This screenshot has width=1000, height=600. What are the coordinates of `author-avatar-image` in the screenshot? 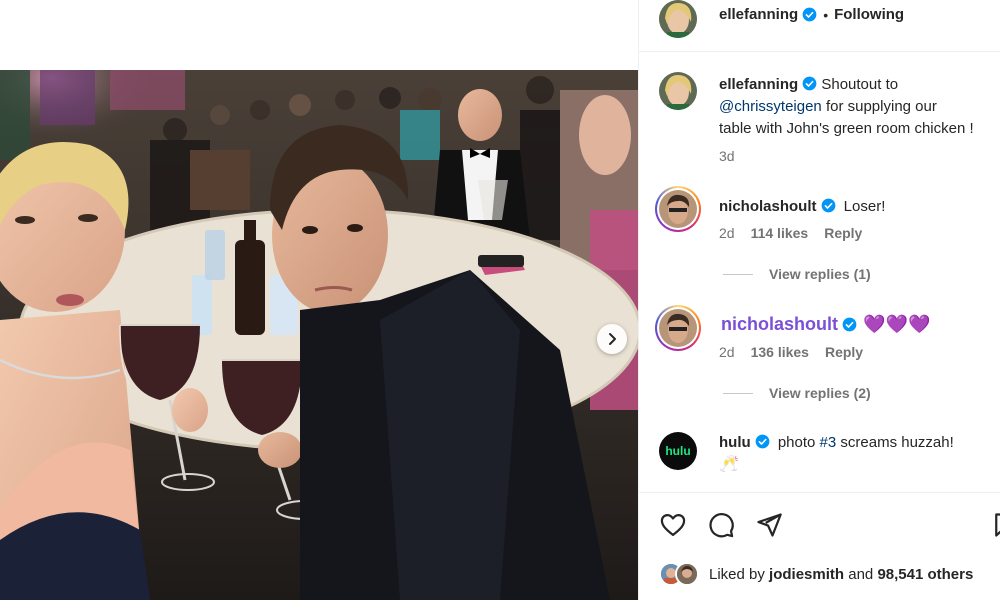 It's located at (678, 19).